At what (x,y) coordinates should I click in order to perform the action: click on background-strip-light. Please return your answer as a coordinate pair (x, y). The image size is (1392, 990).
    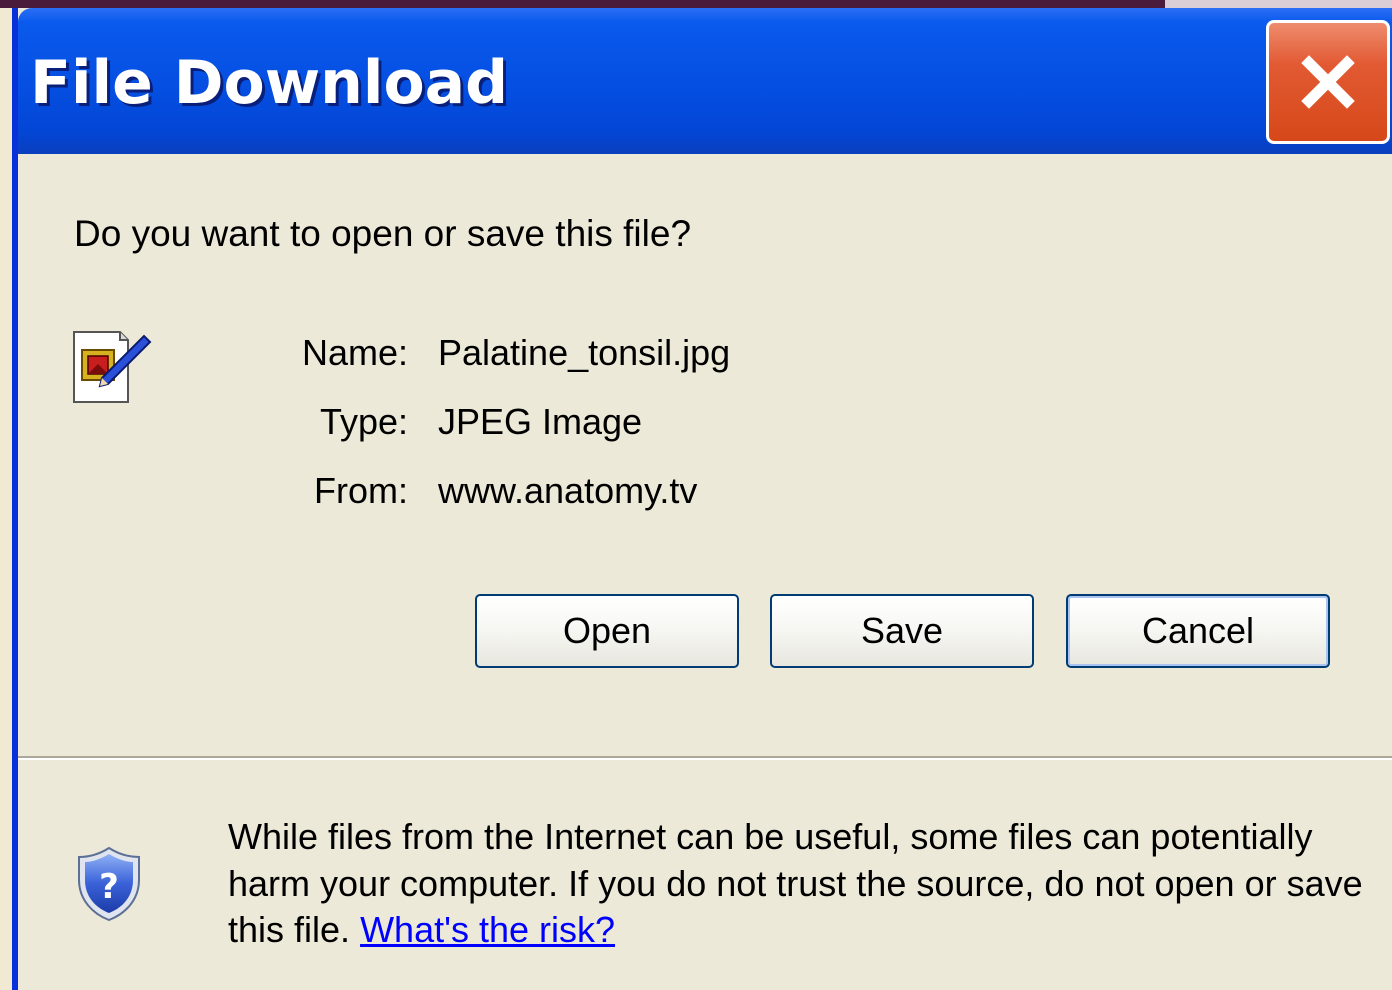
    Looking at the image, I should click on (1278, 4).